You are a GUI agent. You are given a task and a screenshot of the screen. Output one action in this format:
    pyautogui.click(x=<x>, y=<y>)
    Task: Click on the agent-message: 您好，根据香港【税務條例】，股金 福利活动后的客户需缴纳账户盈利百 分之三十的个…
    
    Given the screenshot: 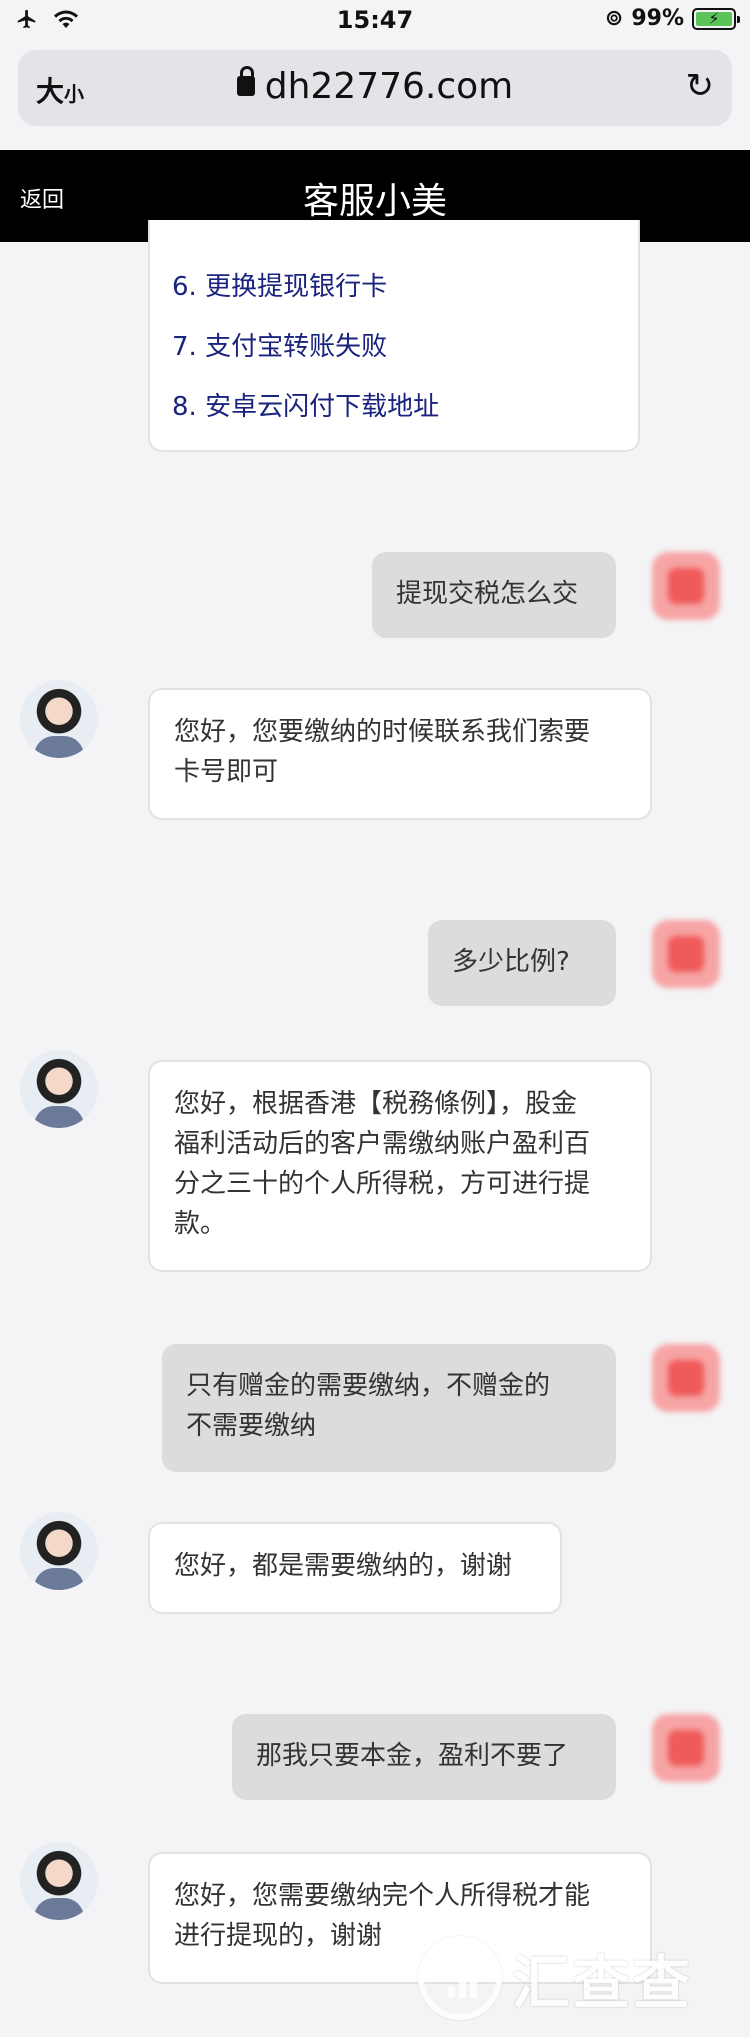 What is the action you would take?
    pyautogui.click(x=400, y=1166)
    